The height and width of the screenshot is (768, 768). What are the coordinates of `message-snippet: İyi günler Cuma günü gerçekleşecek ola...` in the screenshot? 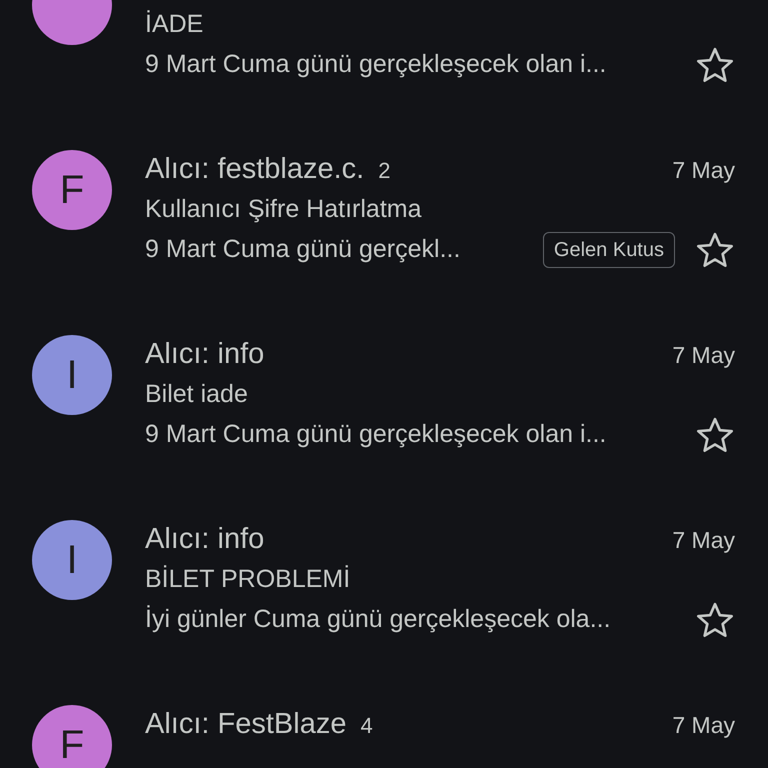 It's located at (378, 620).